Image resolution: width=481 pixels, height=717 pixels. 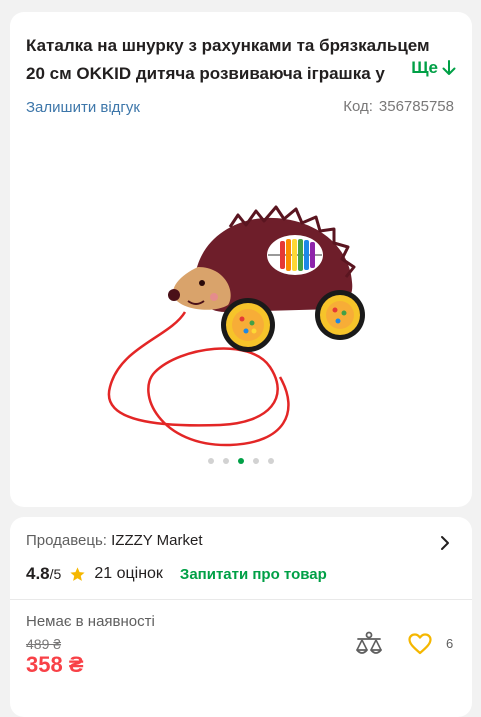 What do you see at coordinates (241, 599) in the screenshot?
I see `divider` at bounding box center [241, 599].